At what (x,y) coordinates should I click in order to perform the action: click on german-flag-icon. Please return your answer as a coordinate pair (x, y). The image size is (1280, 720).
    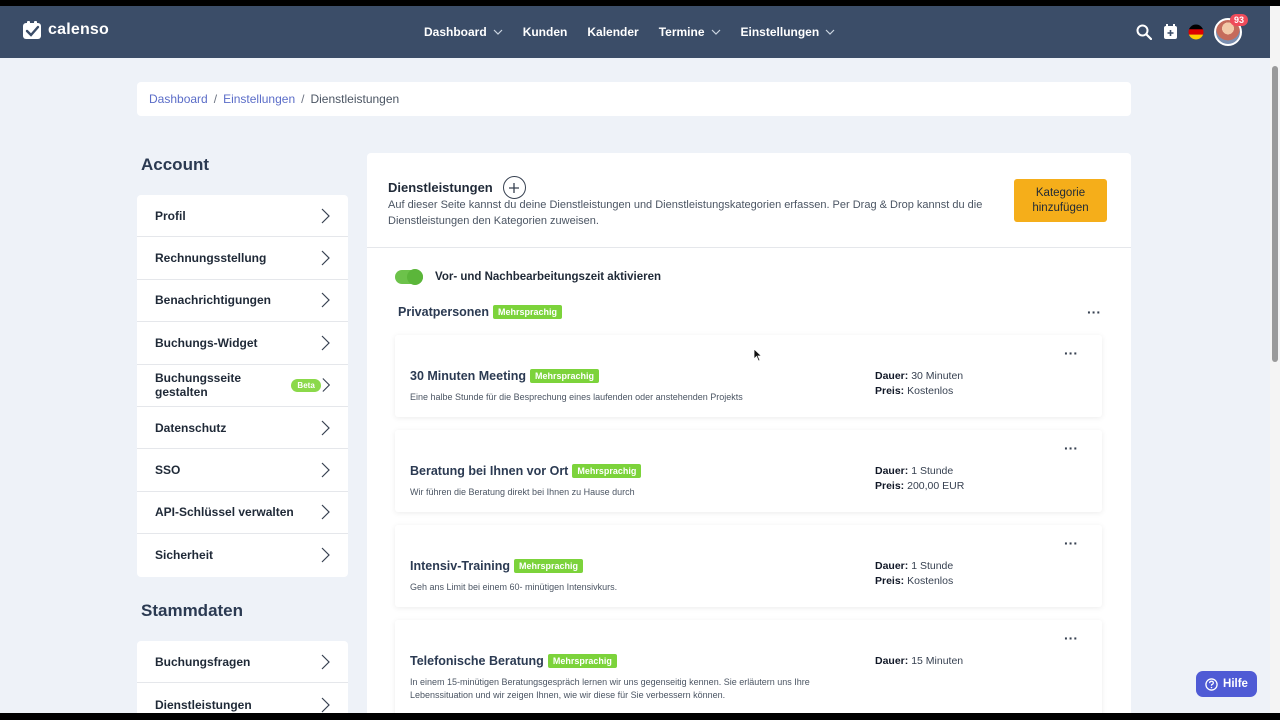
    Looking at the image, I should click on (1196, 32).